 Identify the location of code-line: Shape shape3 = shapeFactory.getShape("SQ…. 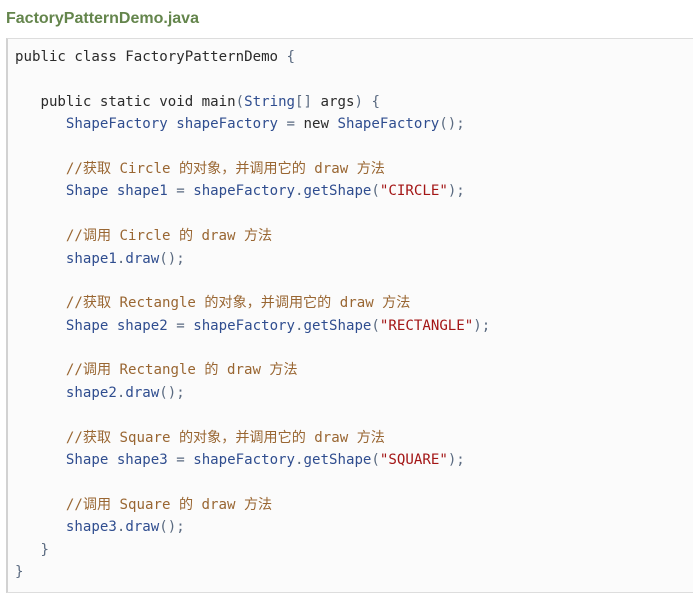
(252, 460).